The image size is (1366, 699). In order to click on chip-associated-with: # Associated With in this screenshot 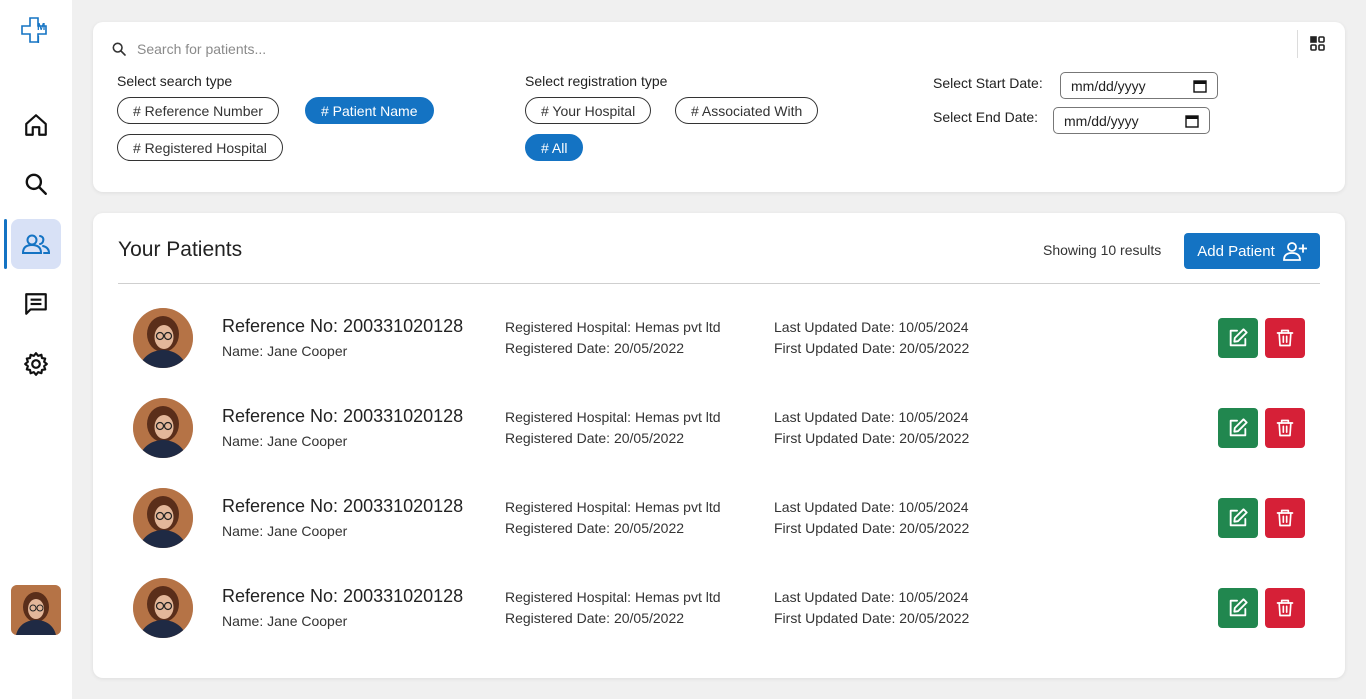, I will do `click(747, 110)`.